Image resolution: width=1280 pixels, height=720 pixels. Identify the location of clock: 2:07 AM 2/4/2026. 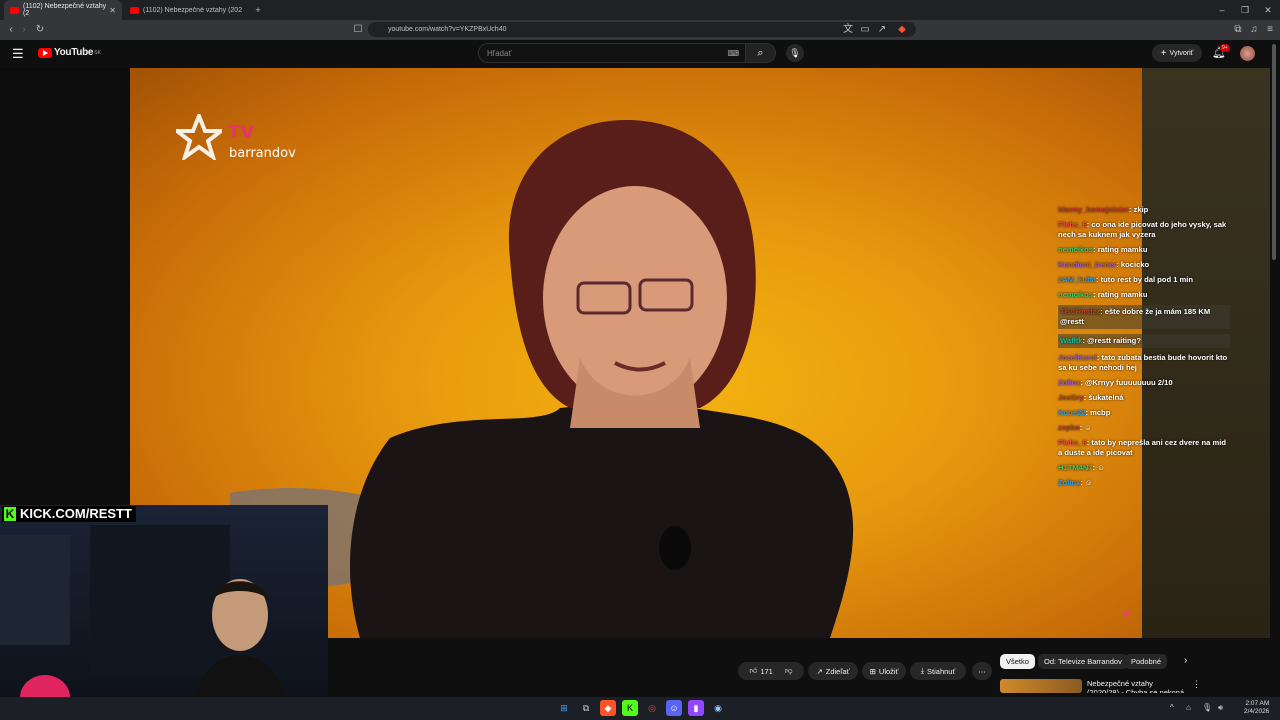
(1256, 708).